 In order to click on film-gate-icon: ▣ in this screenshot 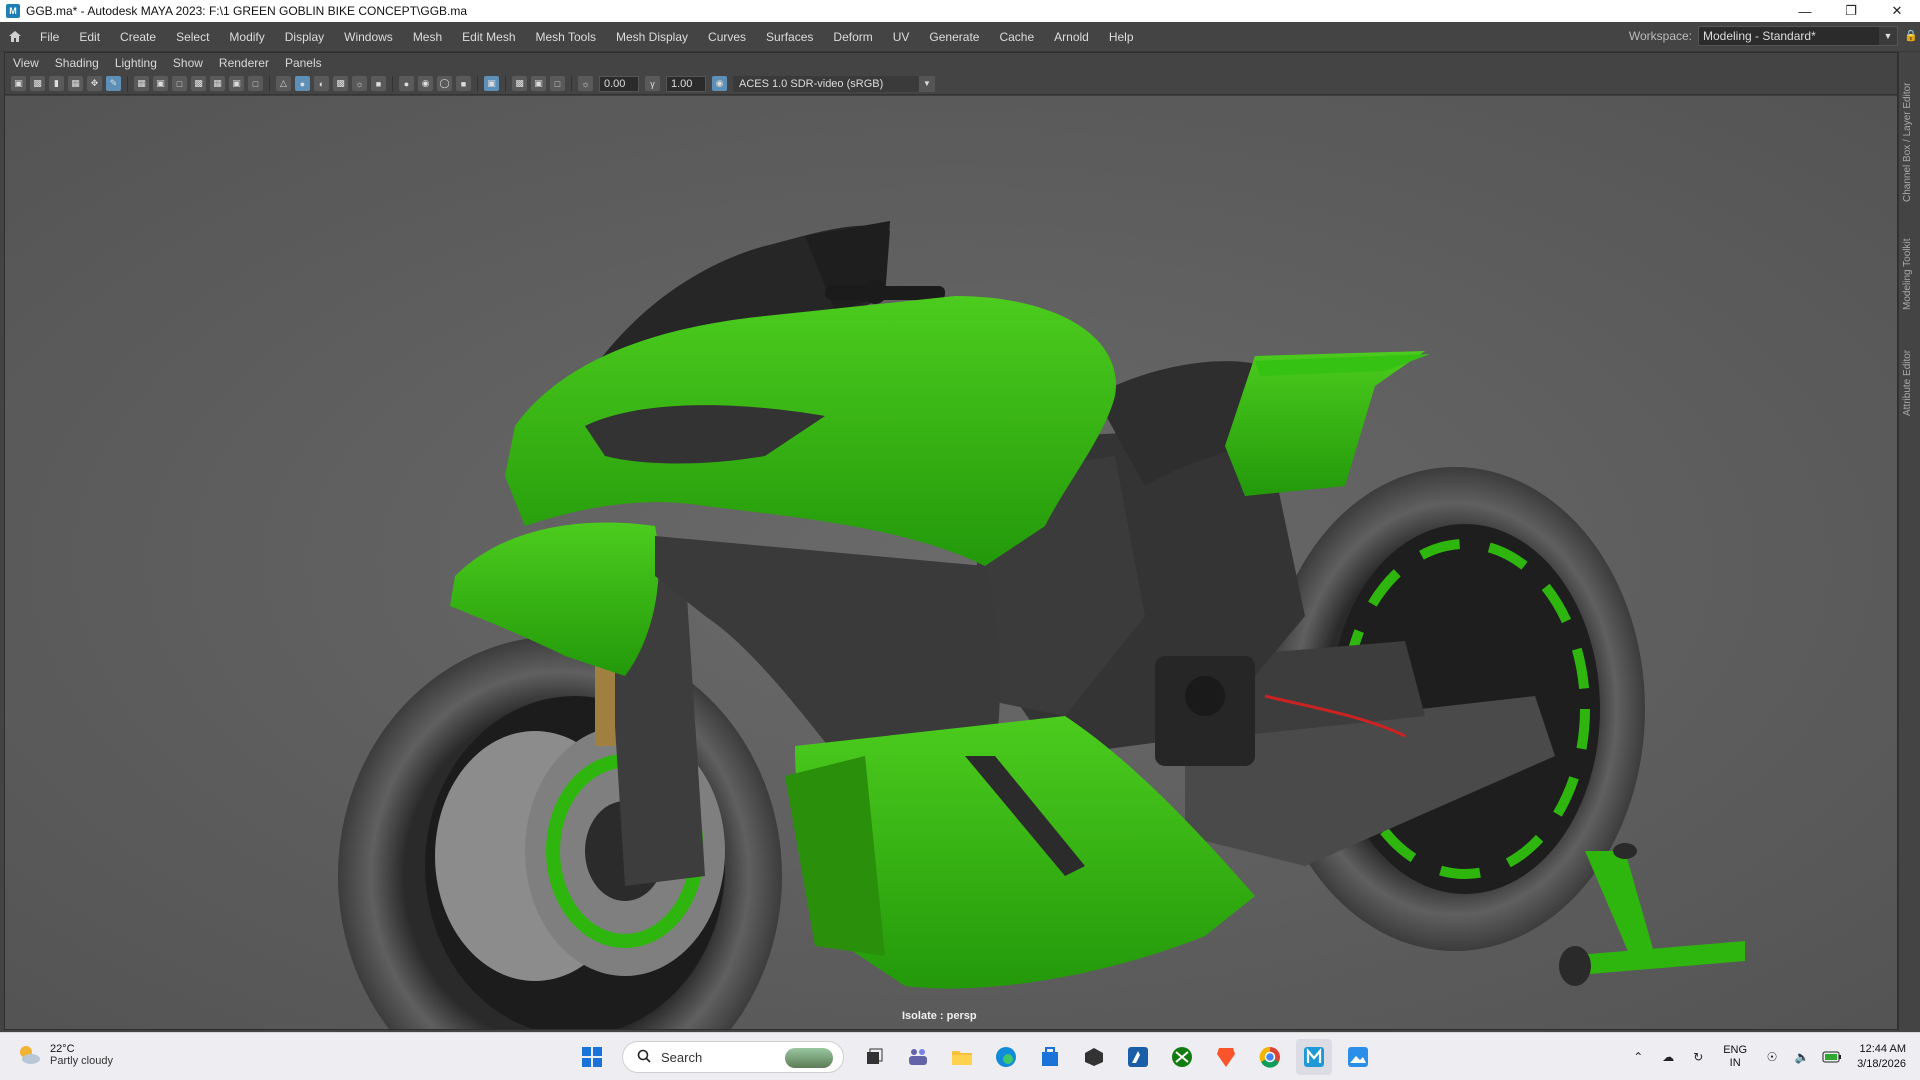, I will do `click(160, 83)`.